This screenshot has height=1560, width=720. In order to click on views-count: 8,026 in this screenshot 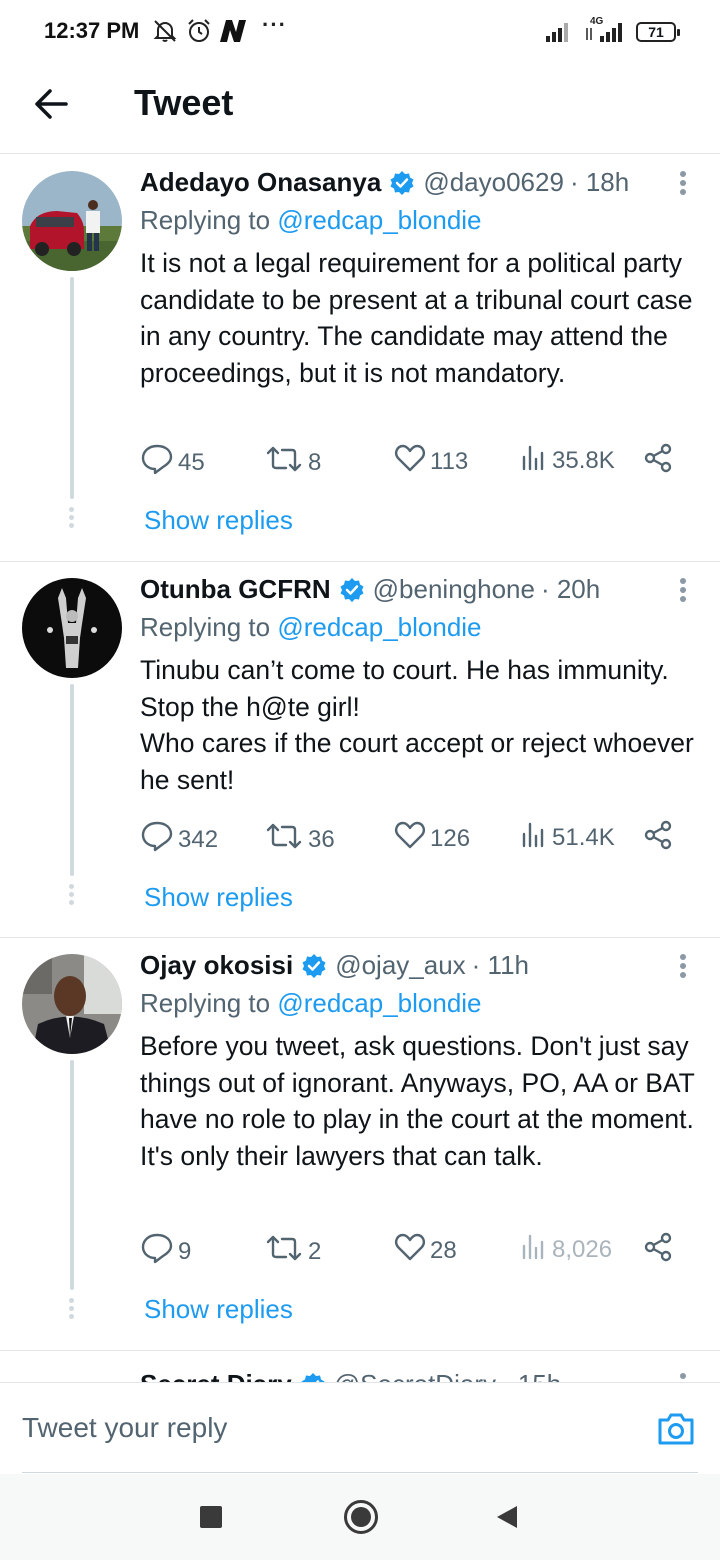, I will do `click(582, 1249)`.